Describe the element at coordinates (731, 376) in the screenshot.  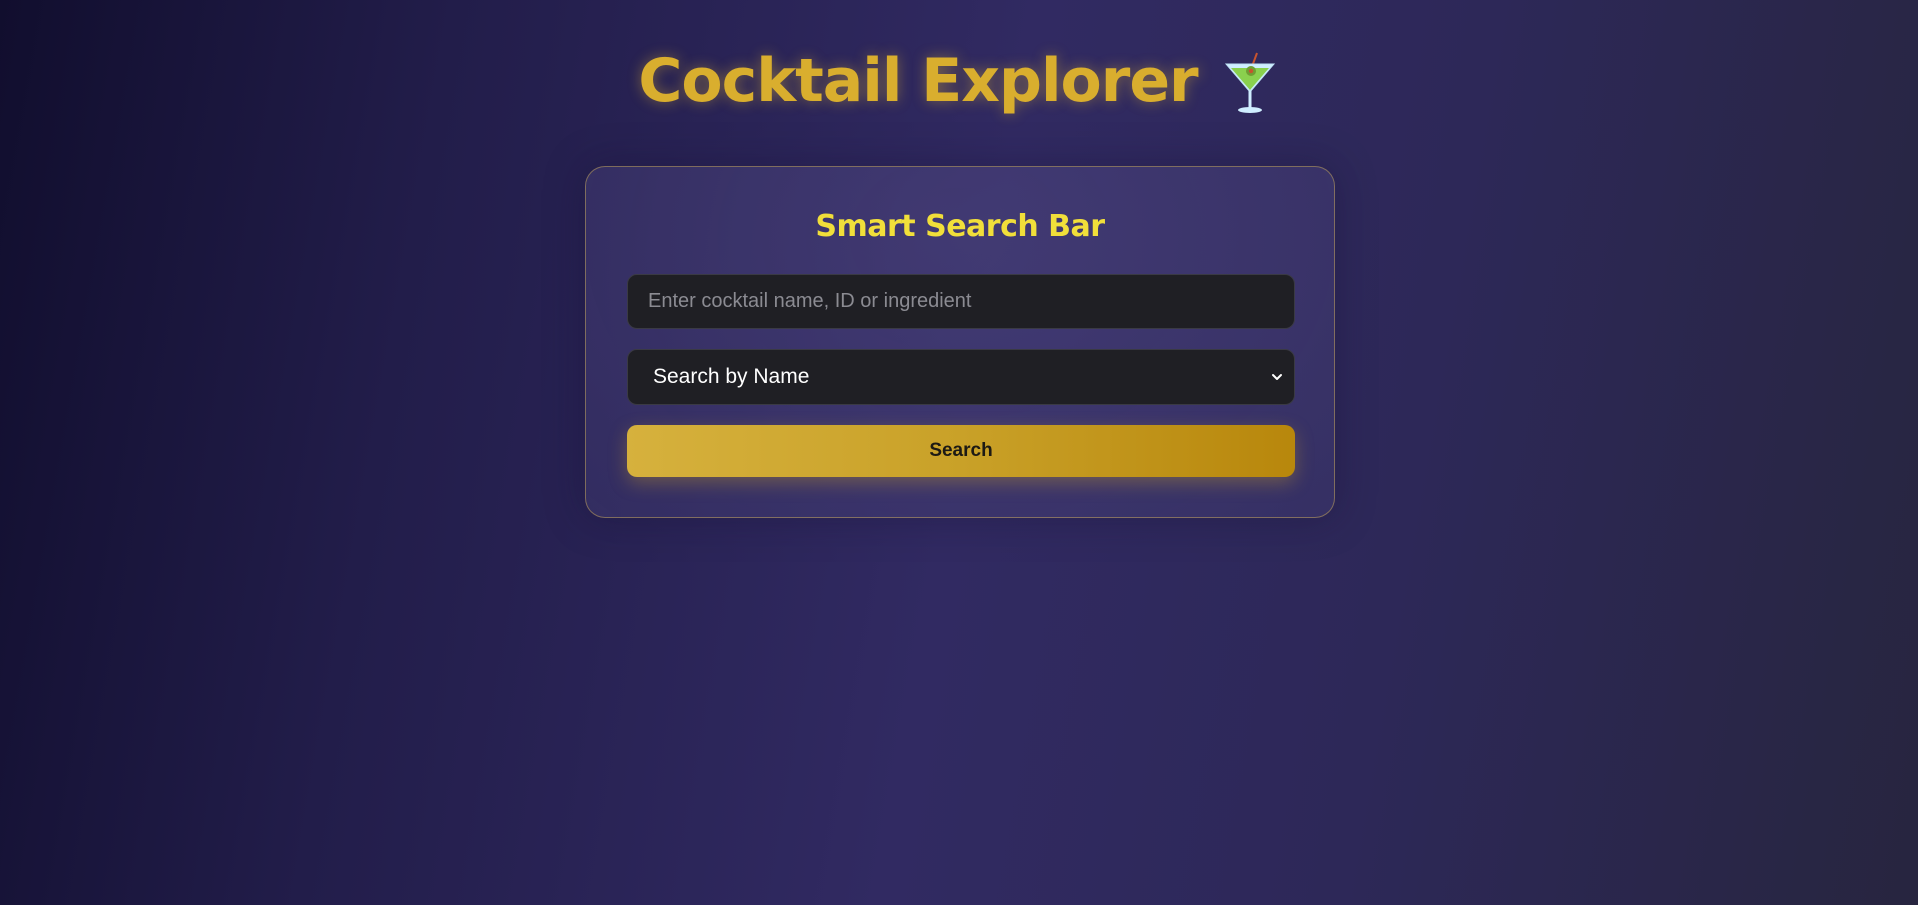
I see `search-type-value: Search by Name` at that location.